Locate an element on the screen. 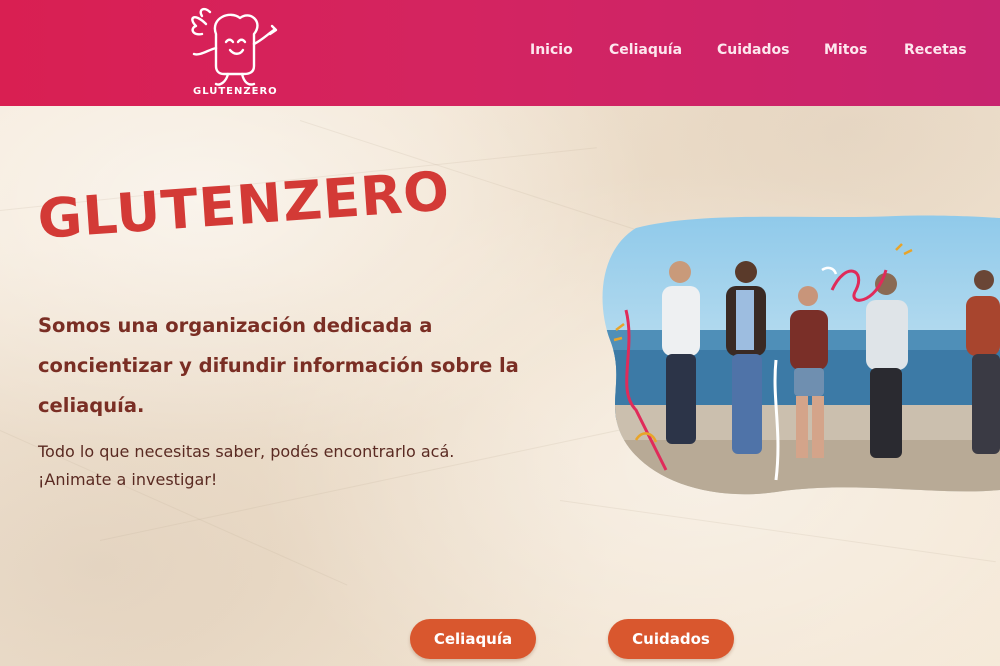  nav-celiaquia: Celiaquía is located at coordinates (645, 50).